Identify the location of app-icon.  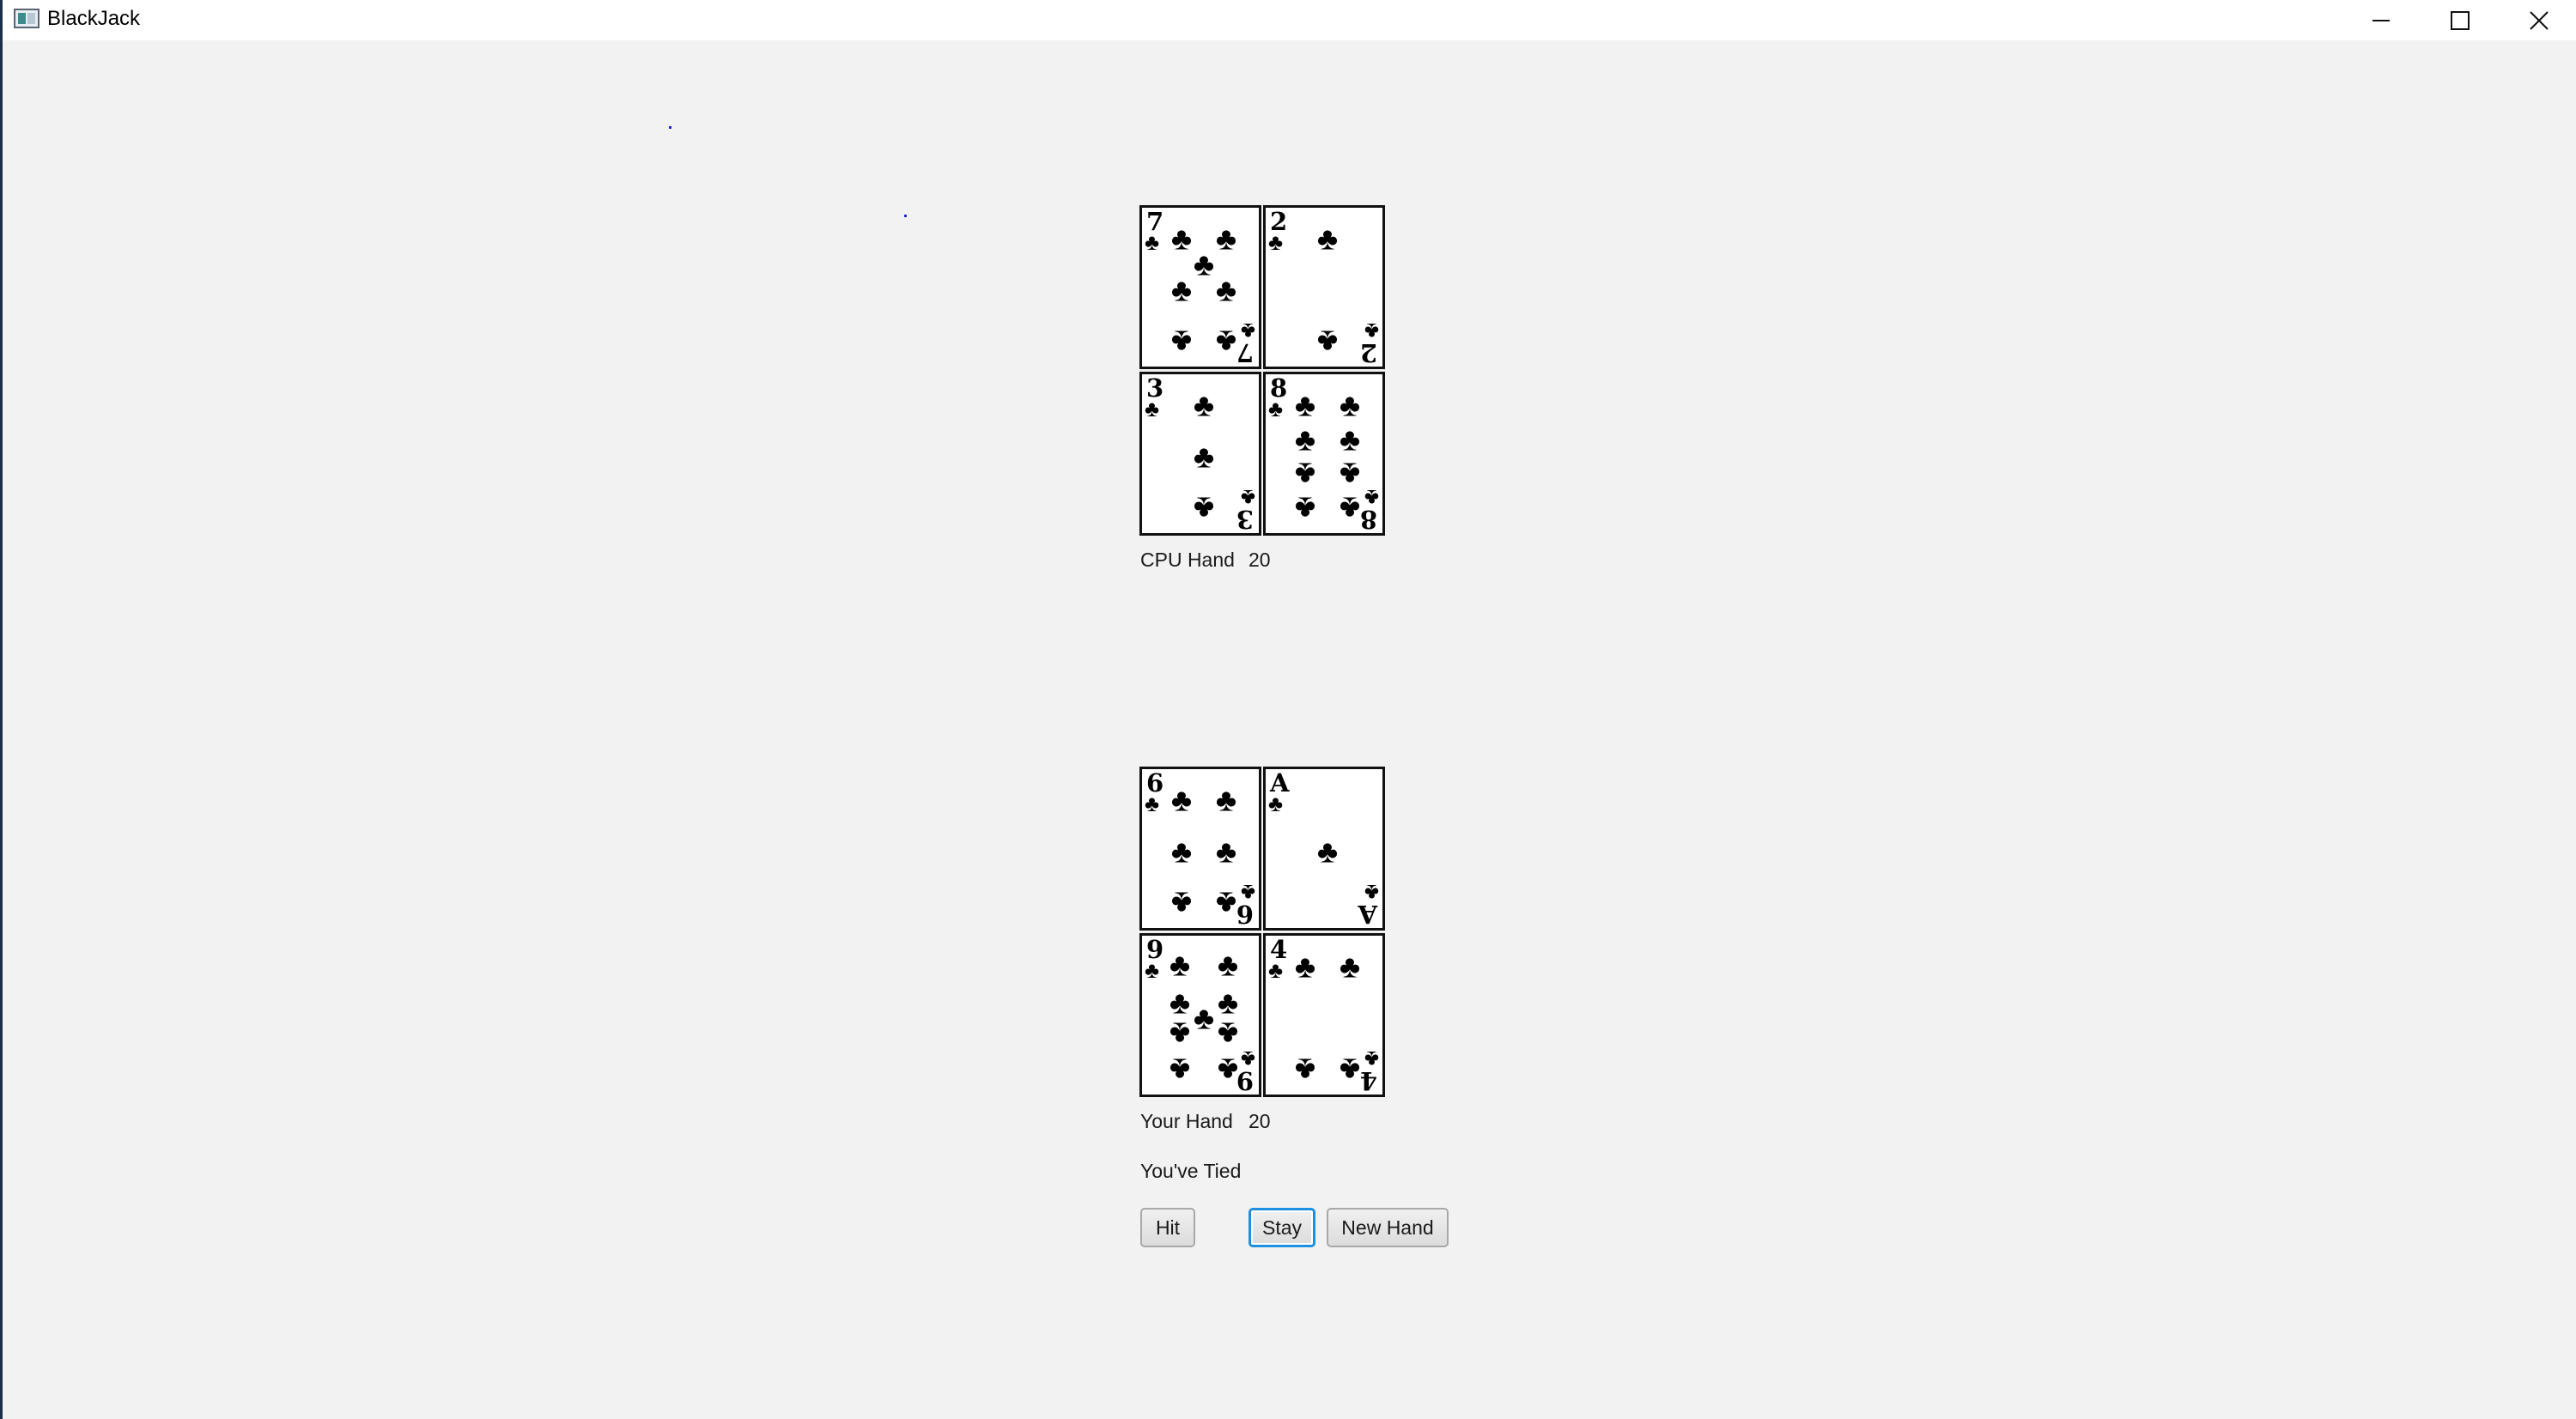
(27, 19).